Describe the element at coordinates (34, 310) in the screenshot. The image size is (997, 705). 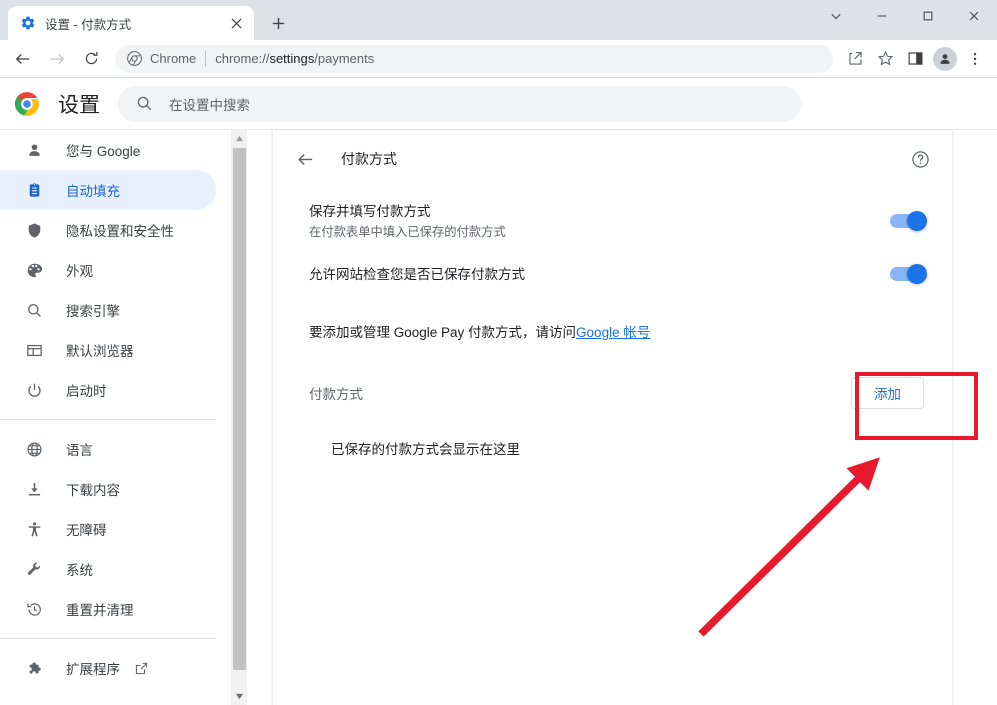
I see `search-icon` at that location.